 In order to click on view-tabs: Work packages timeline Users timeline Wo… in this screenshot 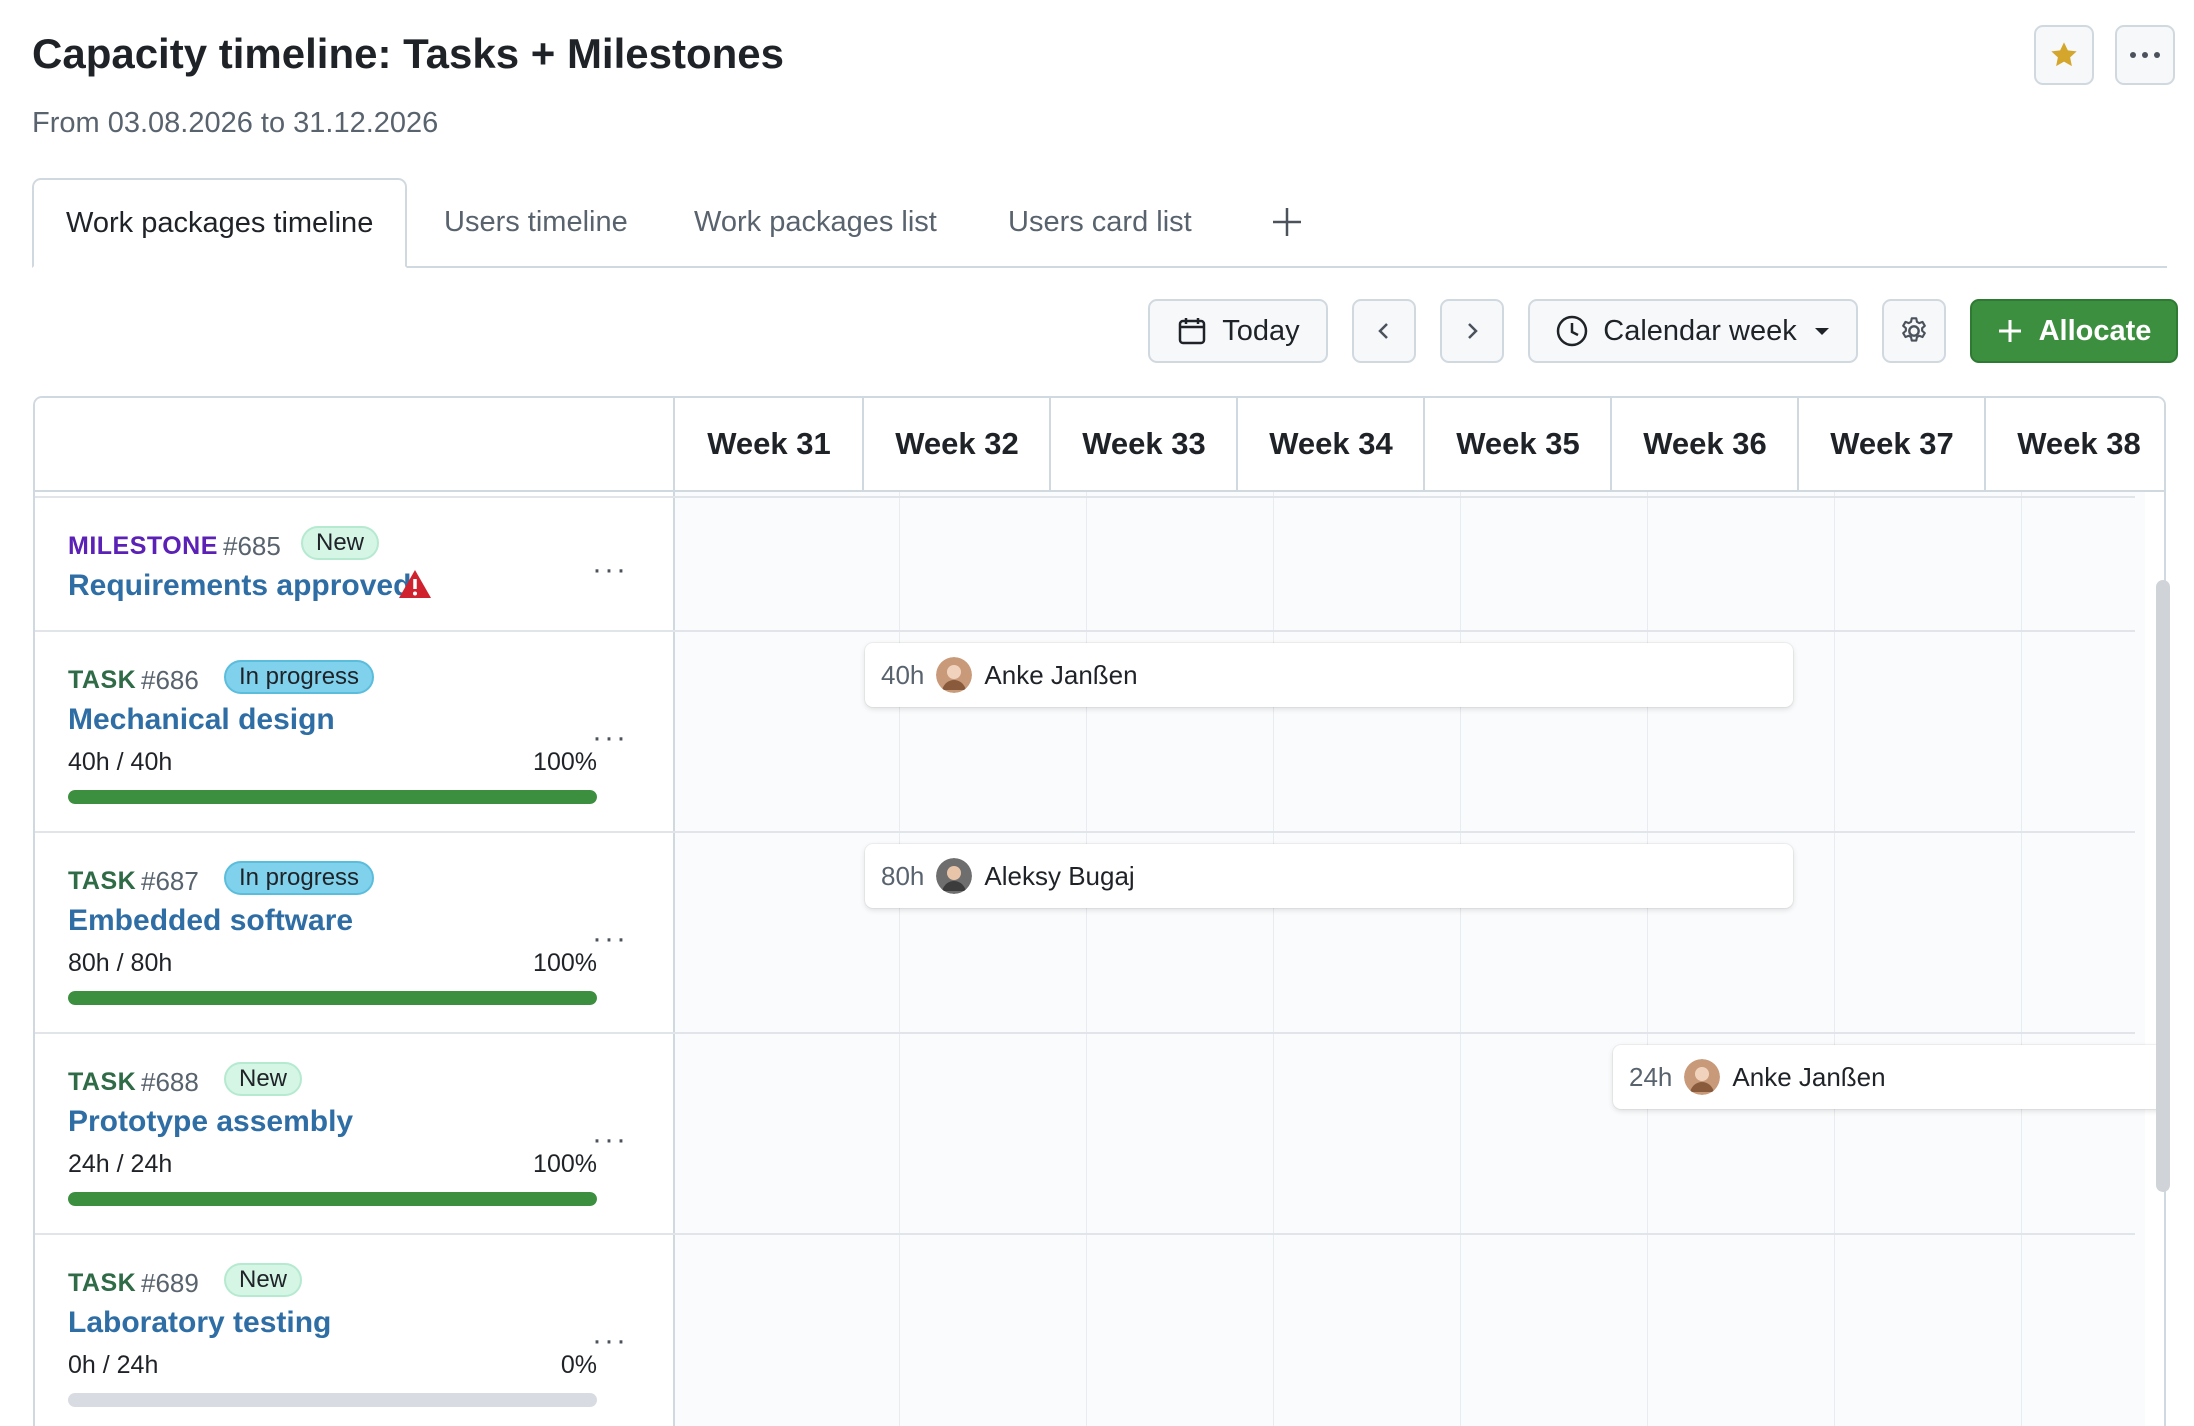, I will do `click(1099, 223)`.